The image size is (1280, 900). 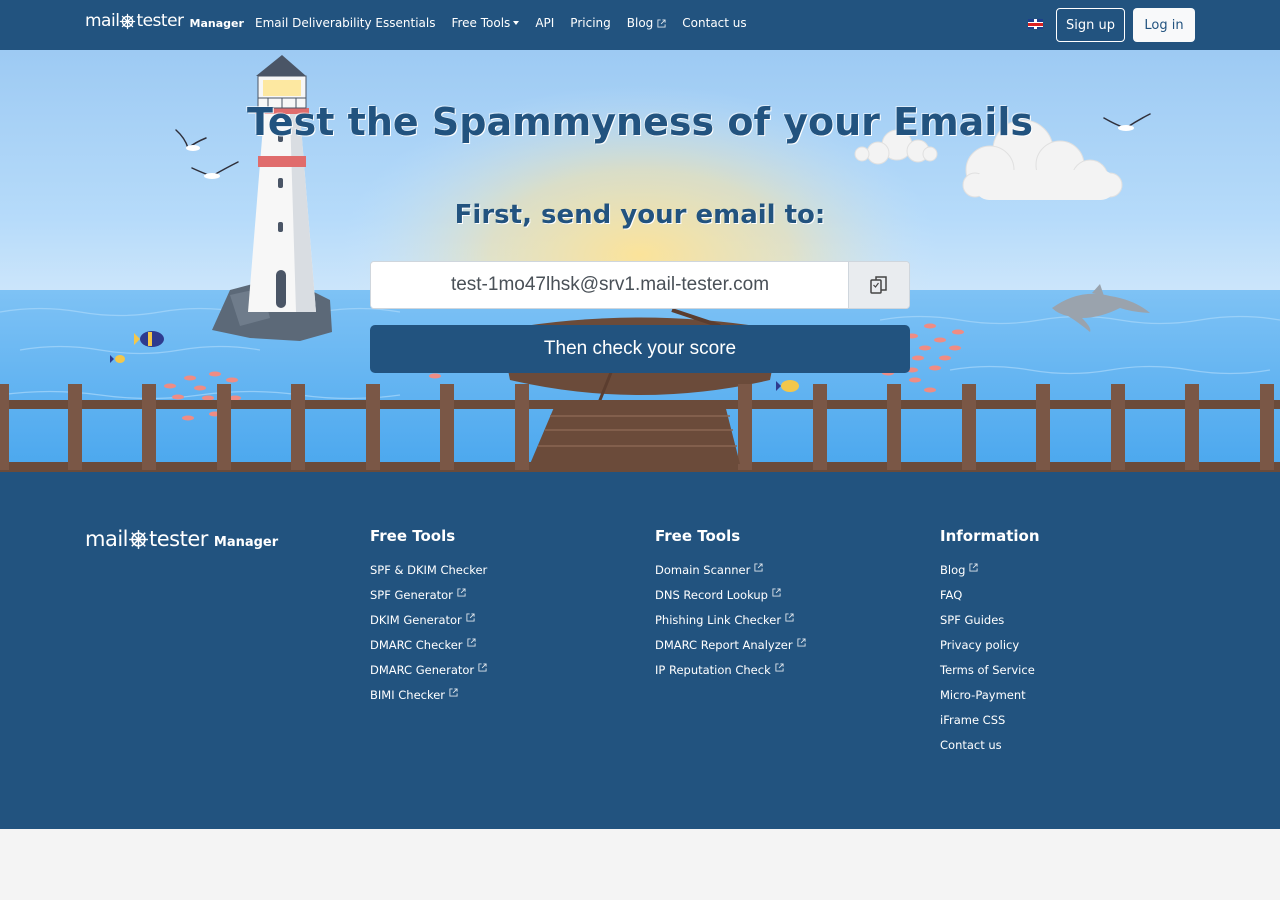 I want to click on footer-link-label: SPF & DKIM Checker, so click(x=429, y=570).